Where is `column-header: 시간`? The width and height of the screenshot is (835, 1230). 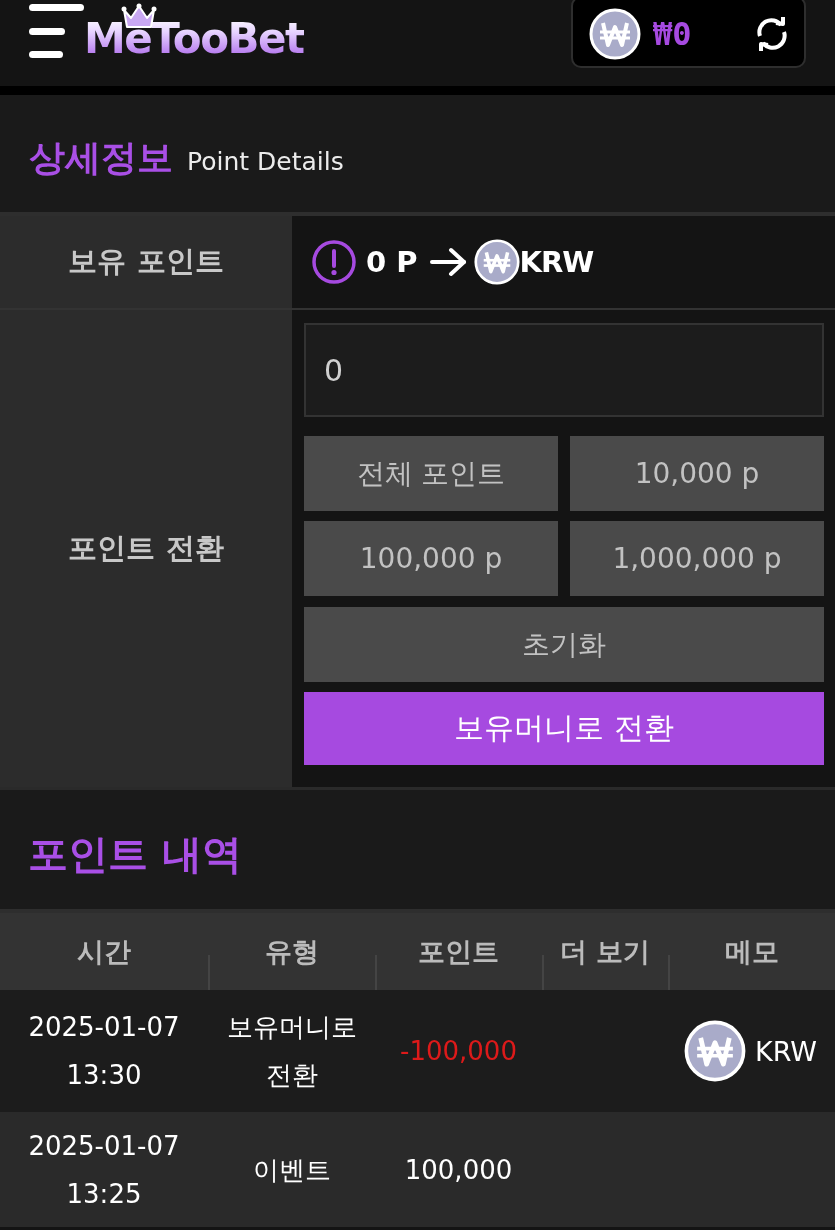 column-header: 시간 is located at coordinates (104, 951).